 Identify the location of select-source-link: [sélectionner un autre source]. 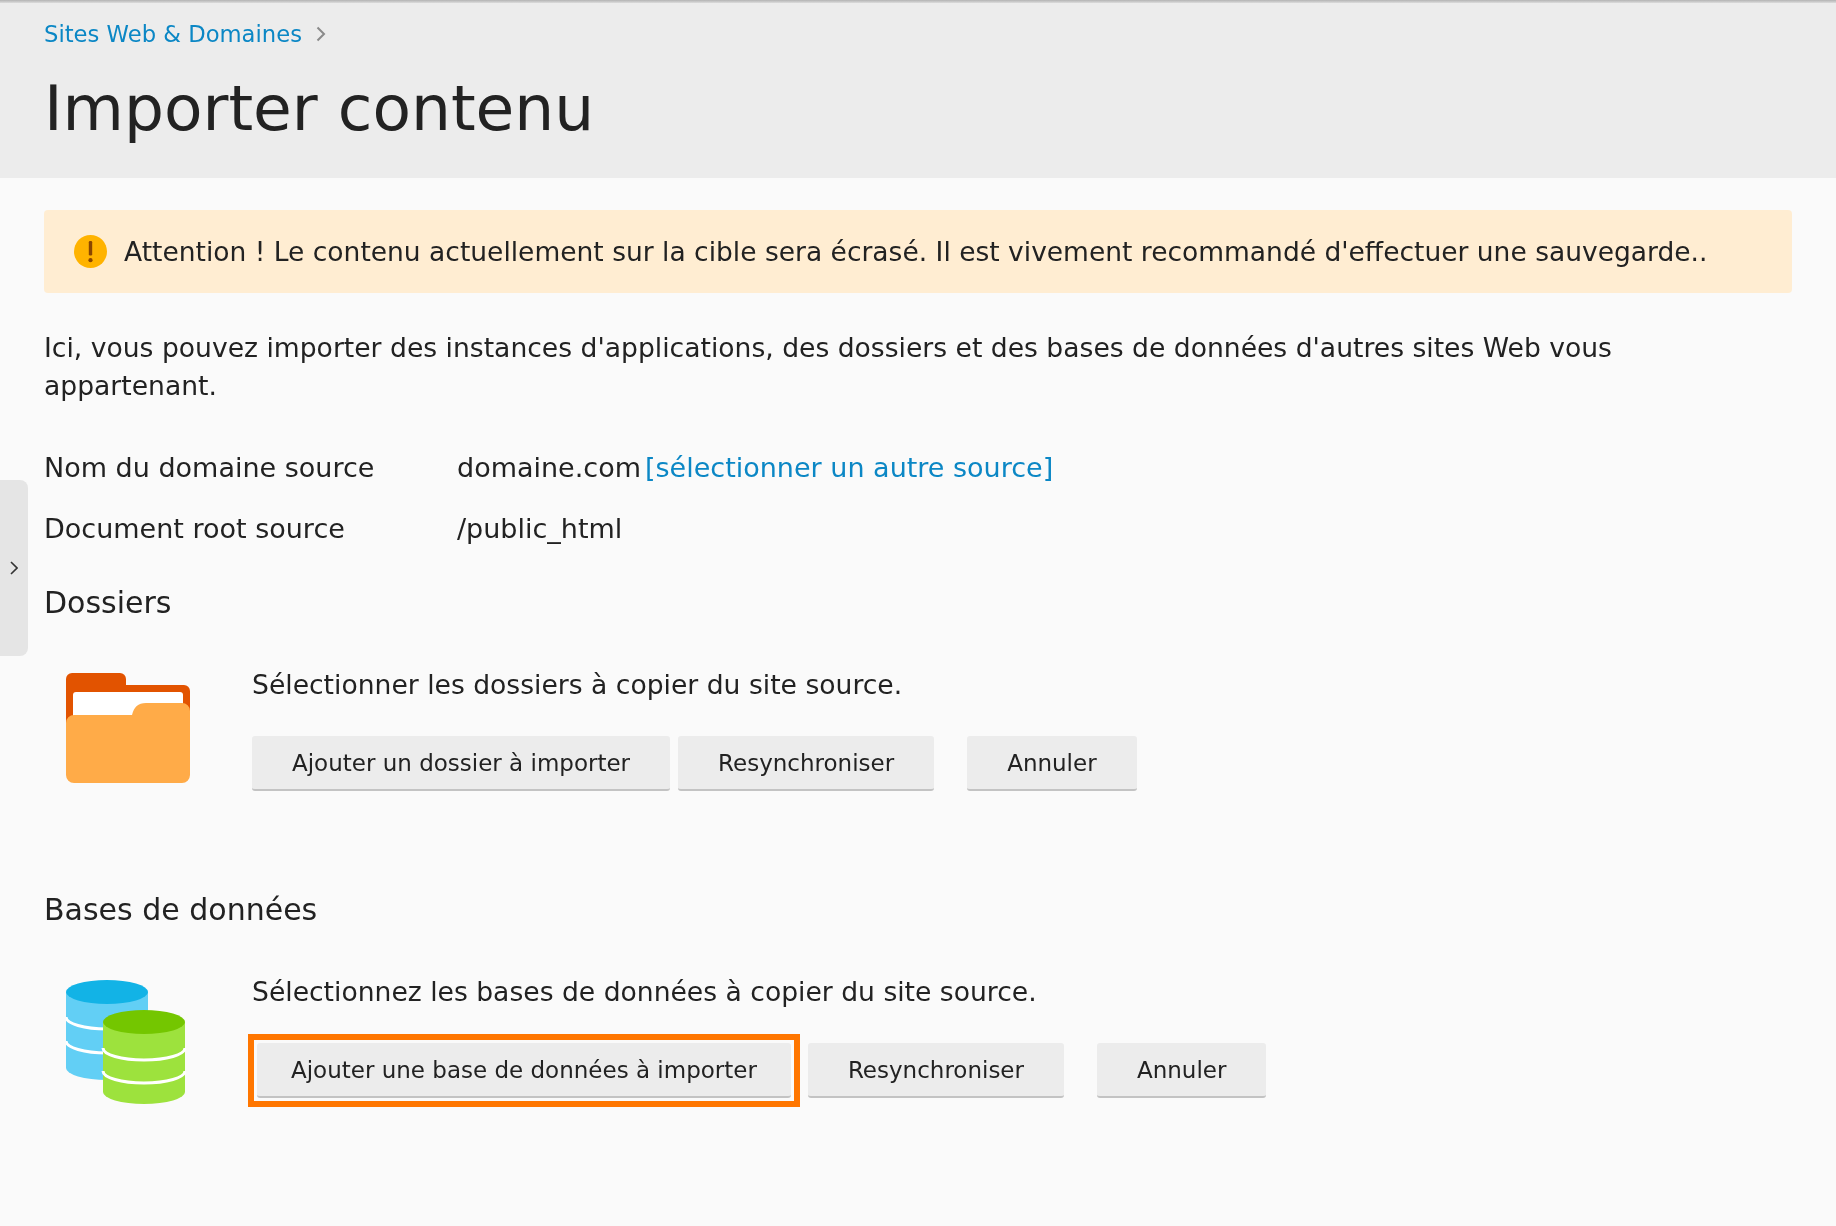
(849, 468).